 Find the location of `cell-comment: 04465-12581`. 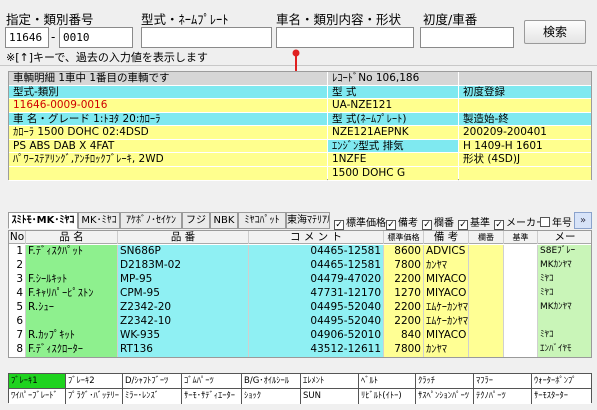

cell-comment: 04465-12581 is located at coordinates (316, 266).